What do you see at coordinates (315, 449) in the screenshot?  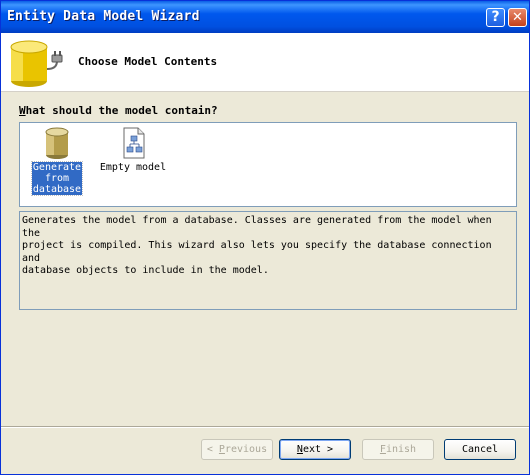 I see `next-button: Next >` at bounding box center [315, 449].